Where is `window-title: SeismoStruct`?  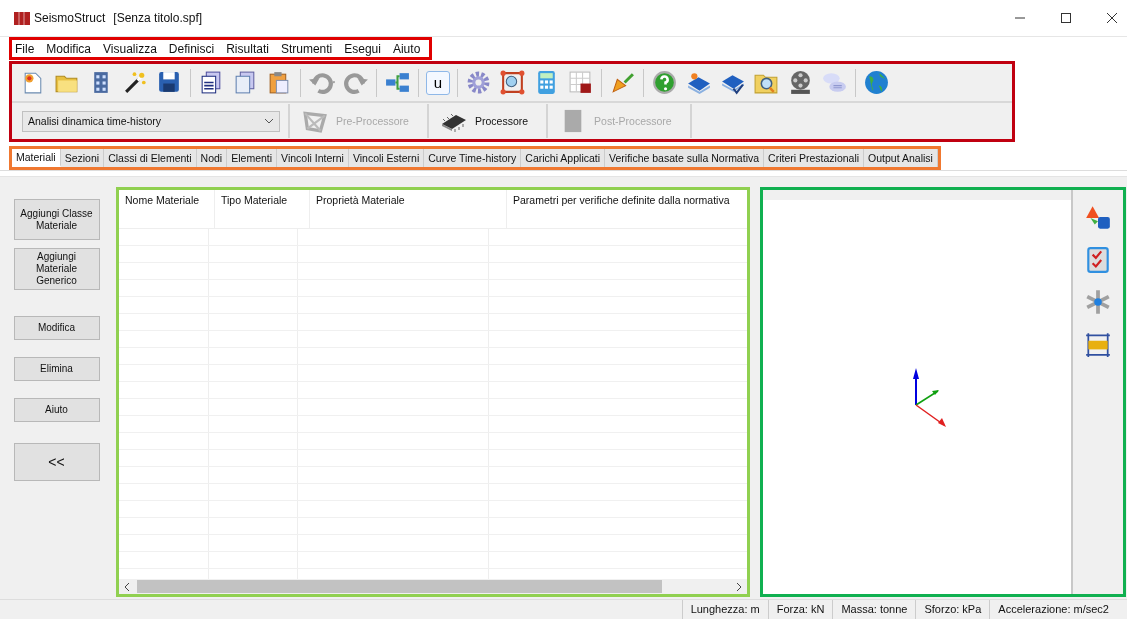 window-title: SeismoStruct is located at coordinates (70, 18).